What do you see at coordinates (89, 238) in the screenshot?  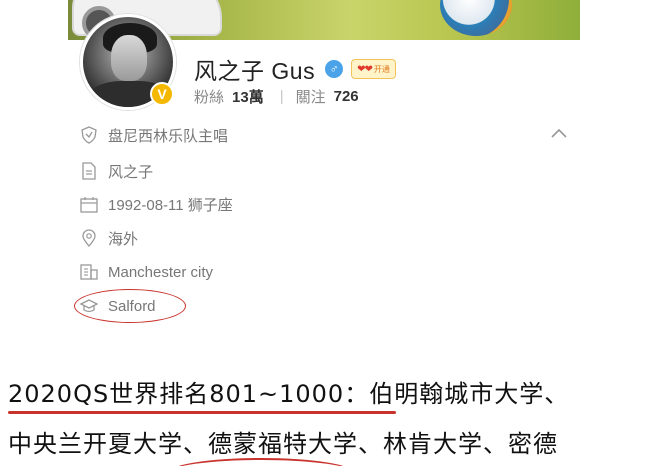 I see `location-pin-icon` at bounding box center [89, 238].